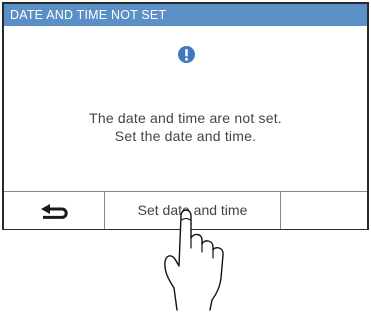 The image size is (371, 312). I want to click on return-arrow-icon, so click(54, 211).